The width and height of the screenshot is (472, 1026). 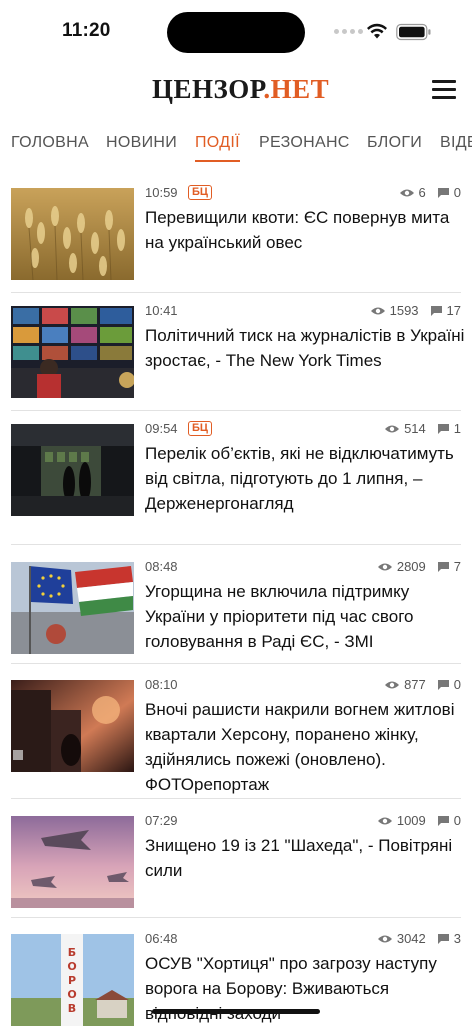 What do you see at coordinates (236, 1011) in the screenshot?
I see `home-indicator` at bounding box center [236, 1011].